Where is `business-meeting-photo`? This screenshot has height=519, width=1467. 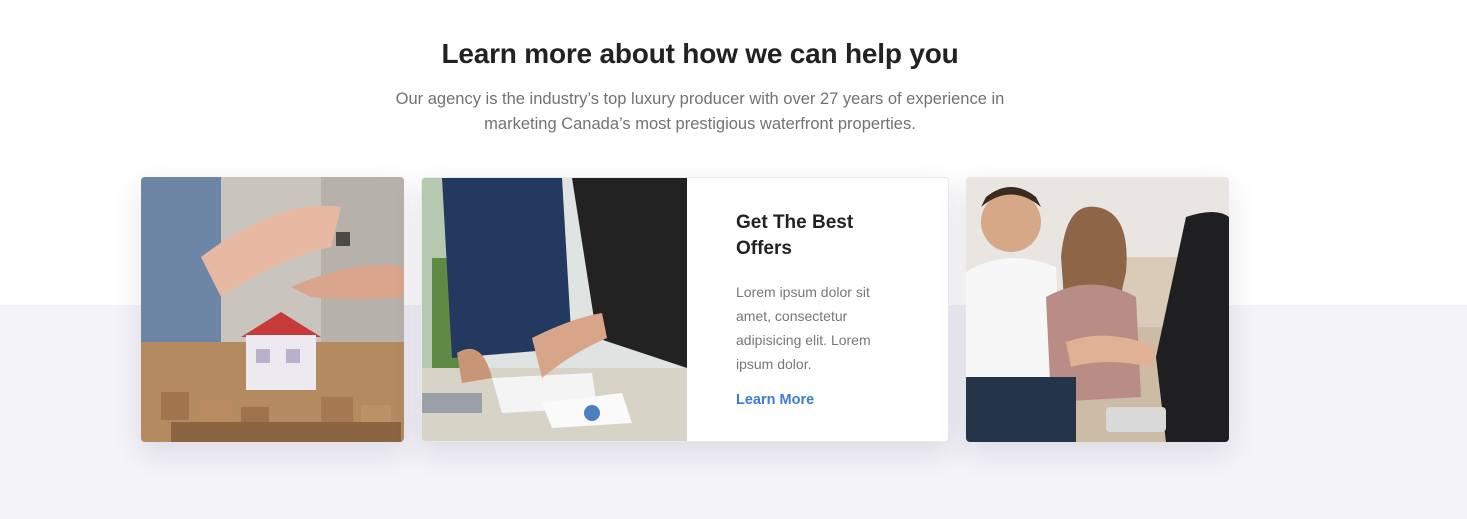 business-meeting-photo is located at coordinates (554, 309).